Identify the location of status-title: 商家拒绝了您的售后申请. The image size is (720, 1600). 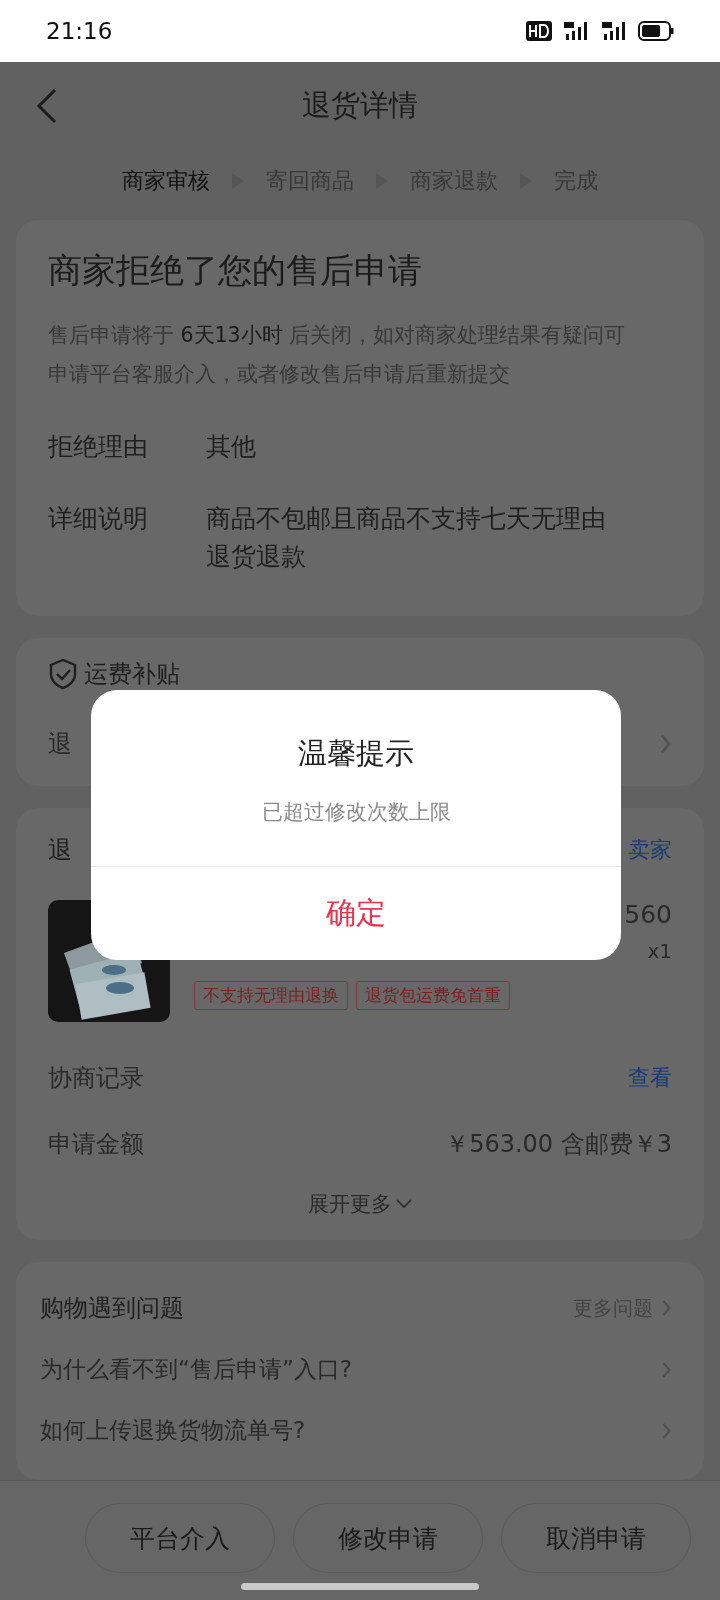
(235, 270).